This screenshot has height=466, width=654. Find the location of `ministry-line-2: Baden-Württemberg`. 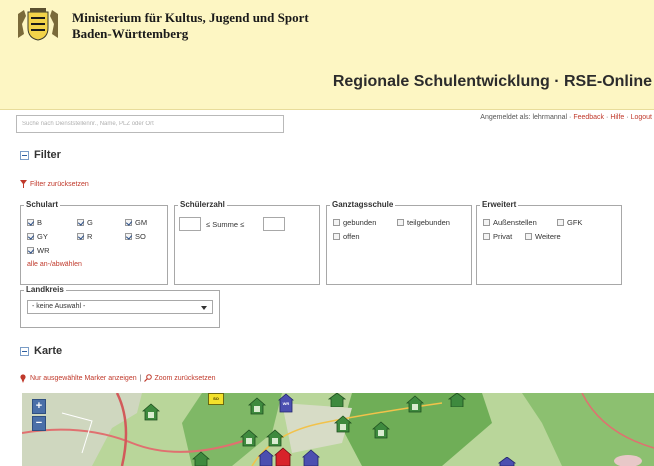

ministry-line-2: Baden-Württemberg is located at coordinates (130, 33).